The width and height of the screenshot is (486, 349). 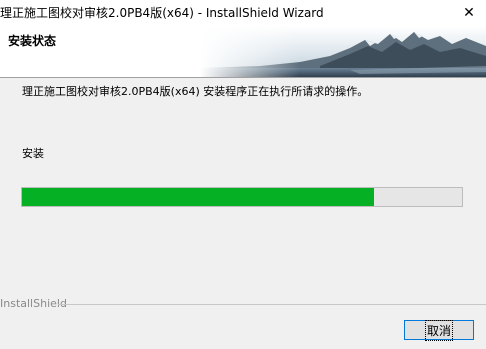 I want to click on stage-label: 安装, so click(x=33, y=153).